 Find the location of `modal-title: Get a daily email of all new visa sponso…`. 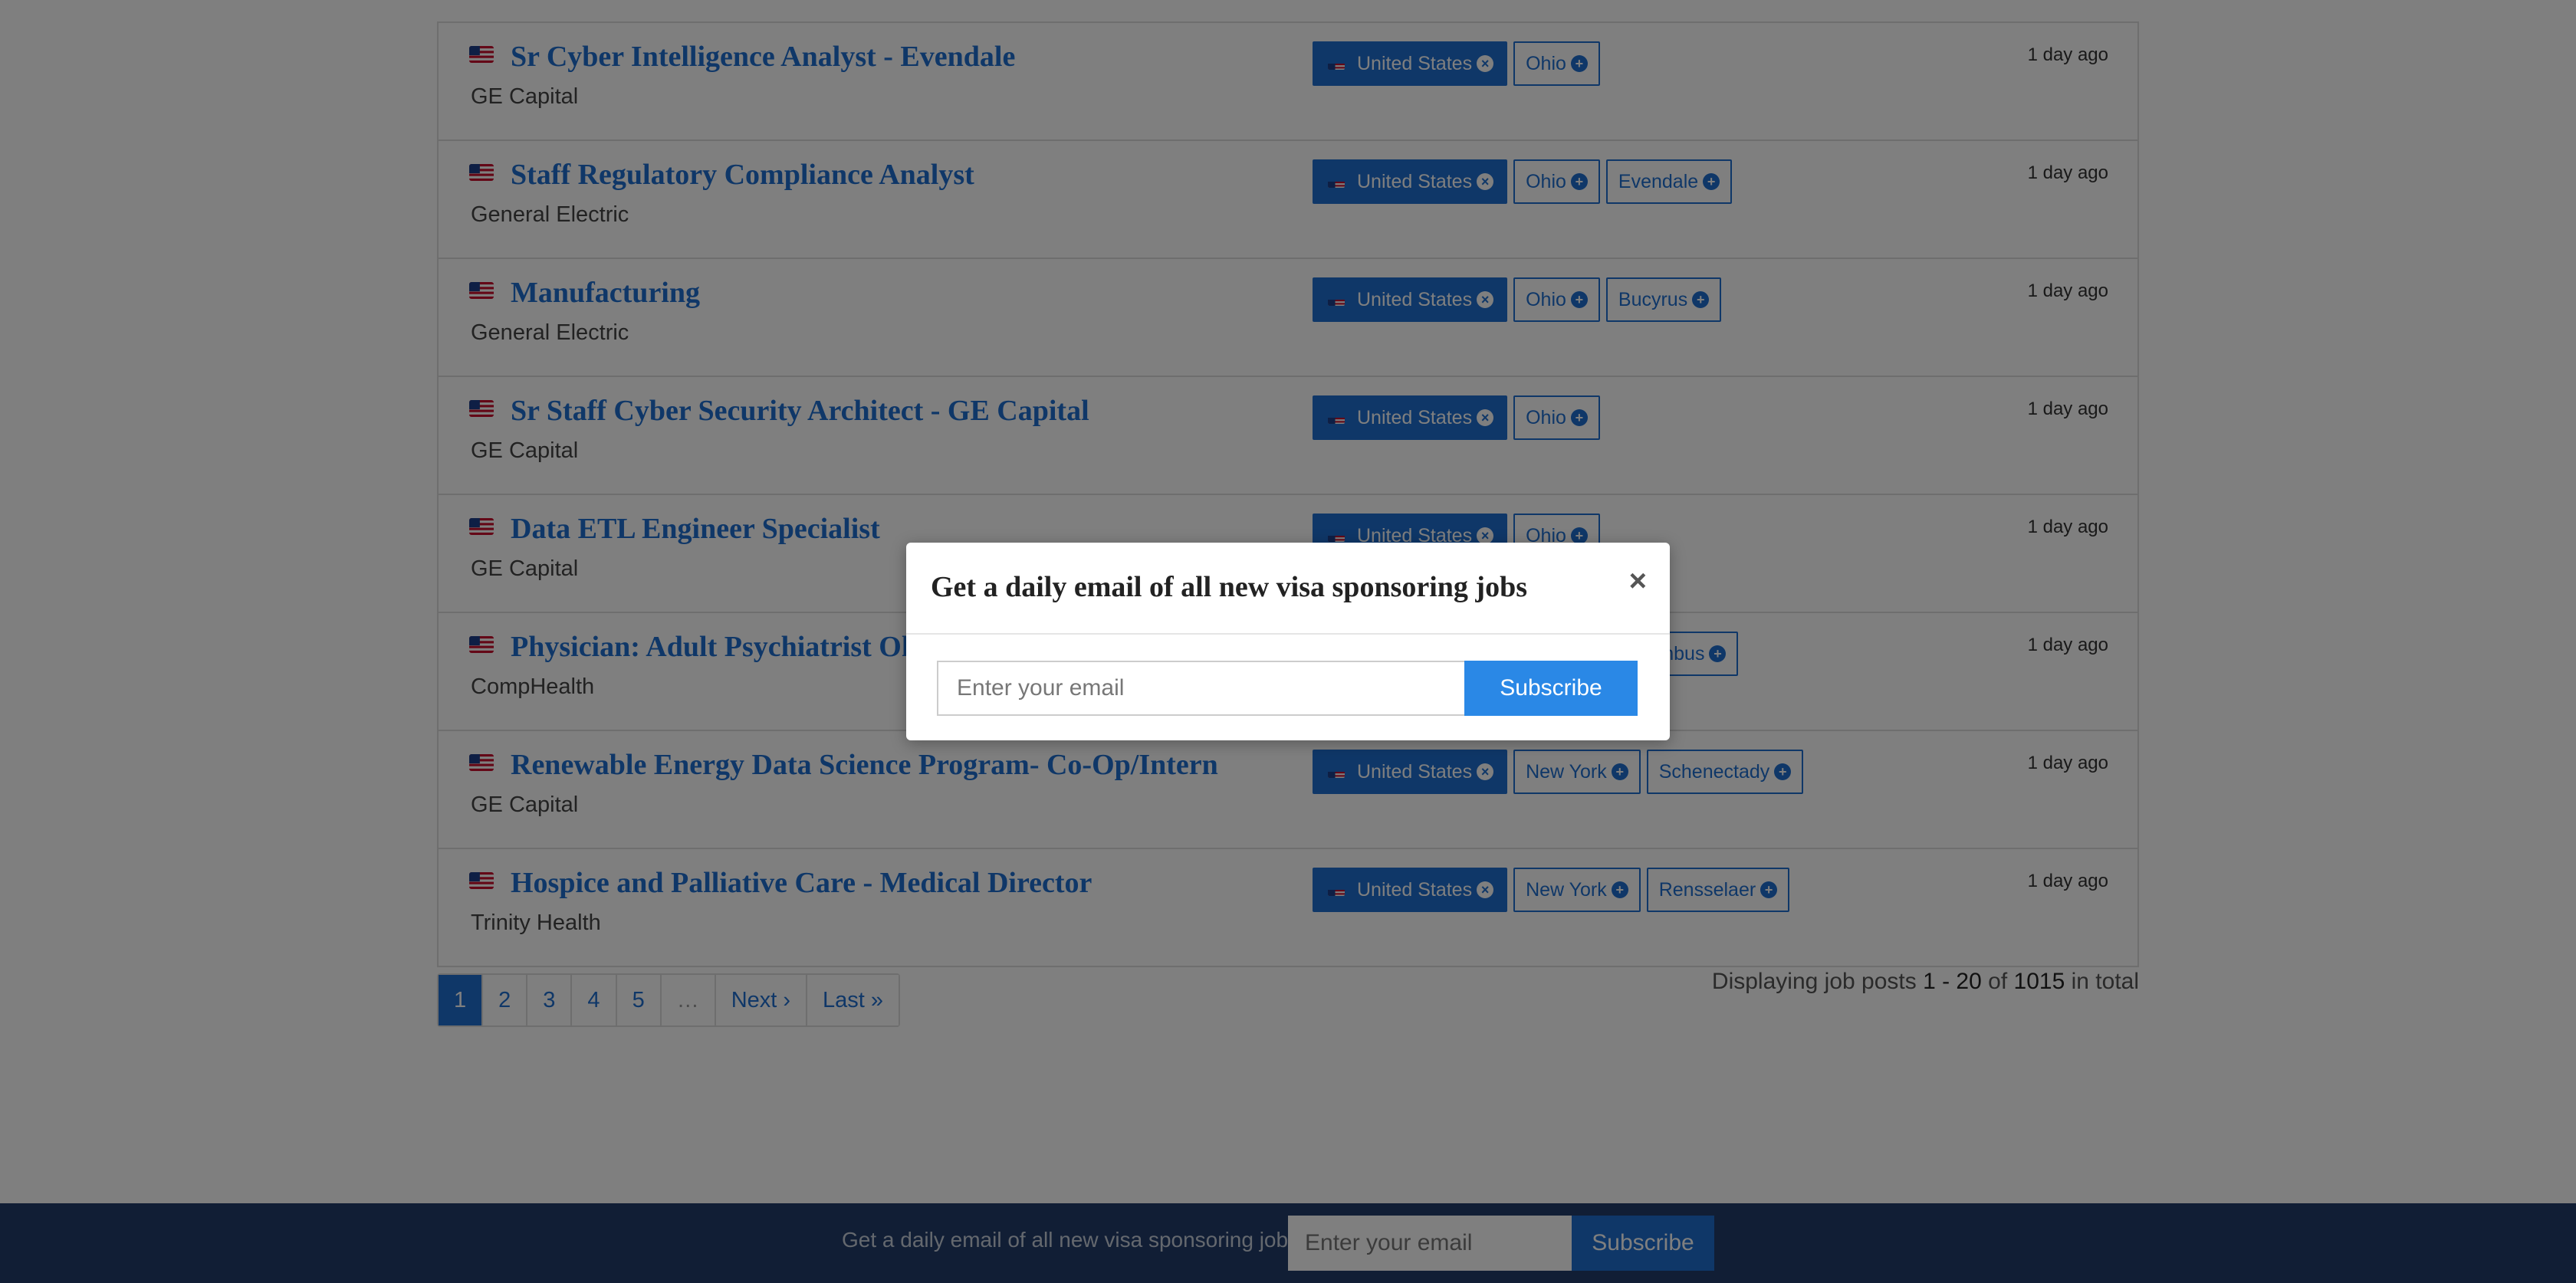

modal-title: Get a daily email of all new visa sponso… is located at coordinates (1229, 587).